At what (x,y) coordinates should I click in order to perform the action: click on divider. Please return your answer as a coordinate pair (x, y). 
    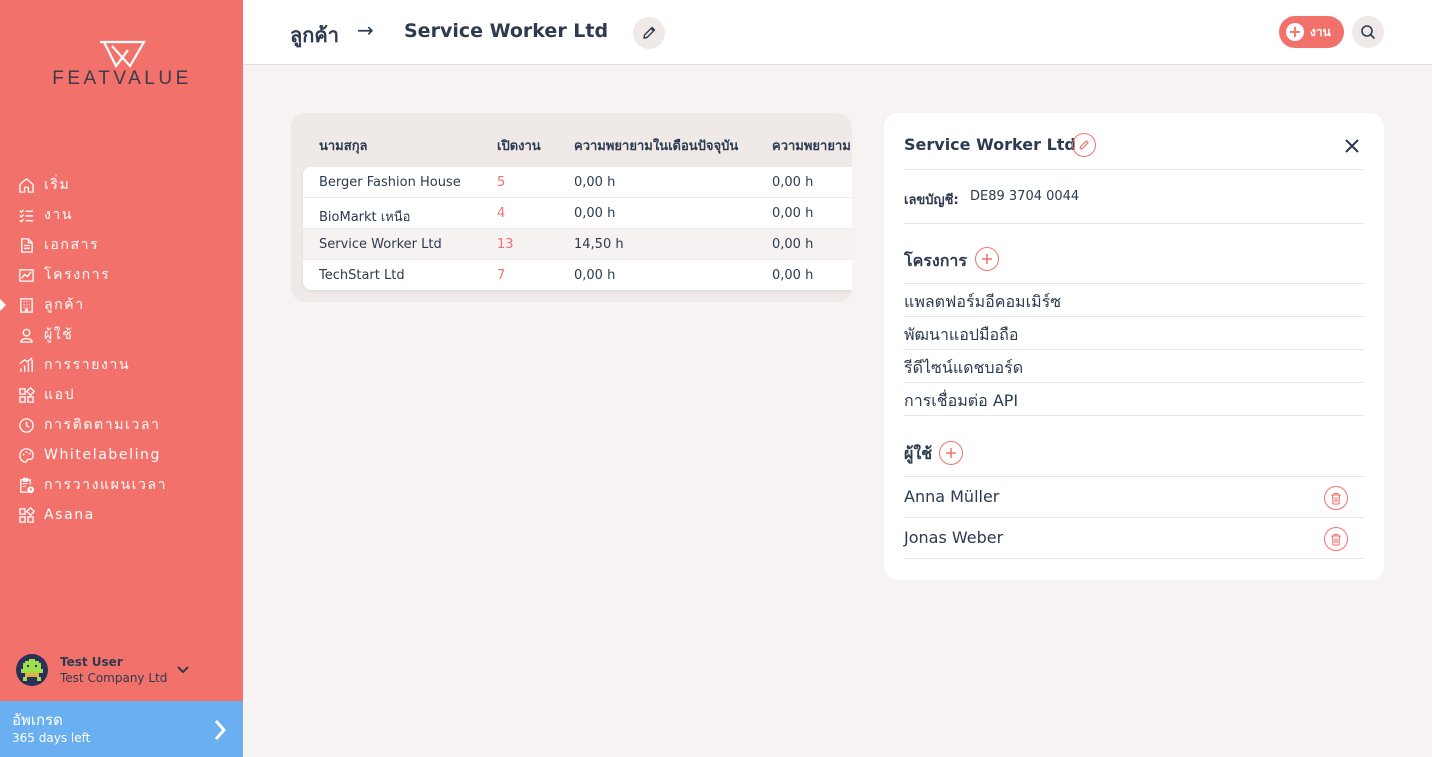
    Looking at the image, I should click on (1134, 169).